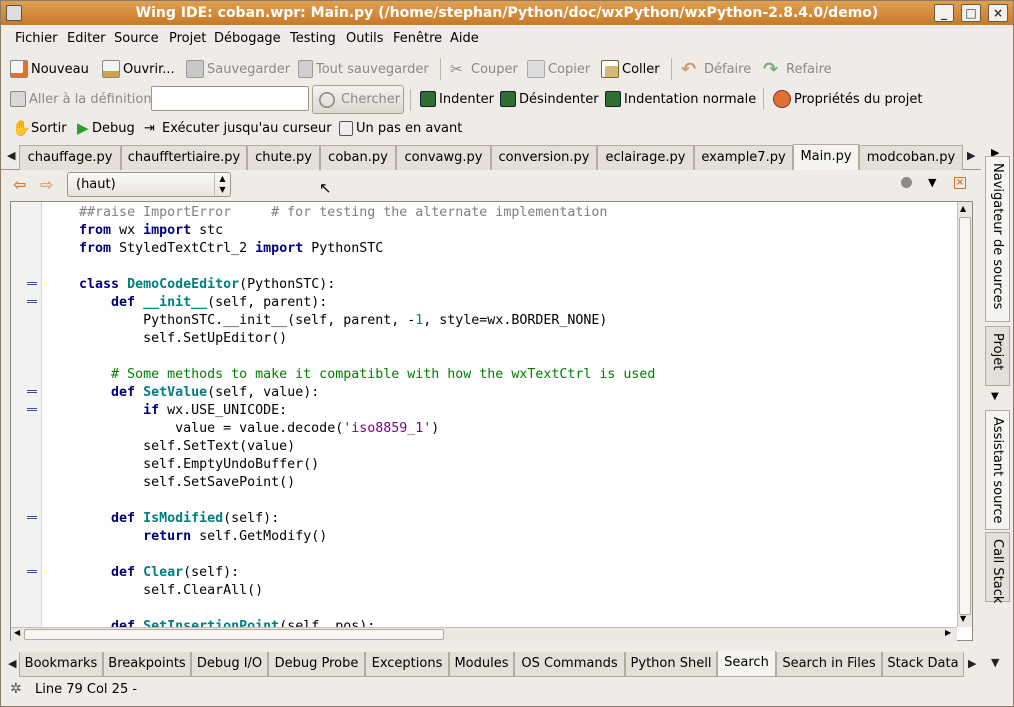 This screenshot has width=1014, height=707. Describe the element at coordinates (313, 38) in the screenshot. I see `menu-testing: Testing` at that location.